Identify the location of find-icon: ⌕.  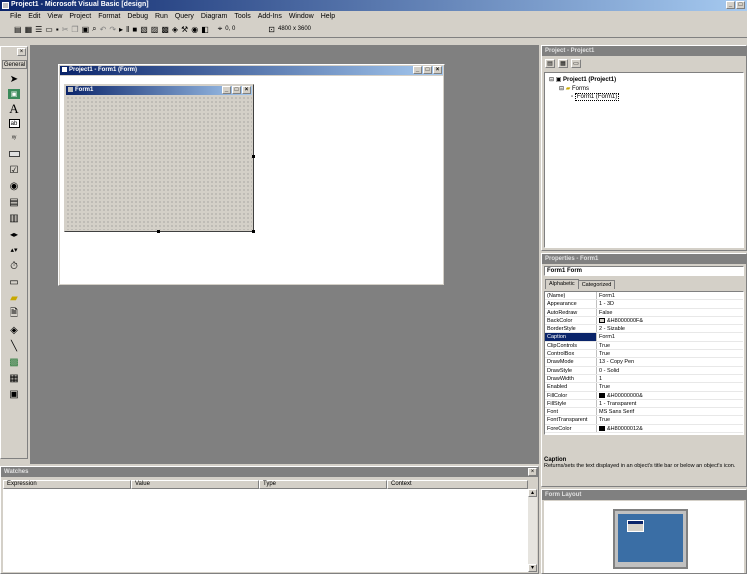
(94, 29).